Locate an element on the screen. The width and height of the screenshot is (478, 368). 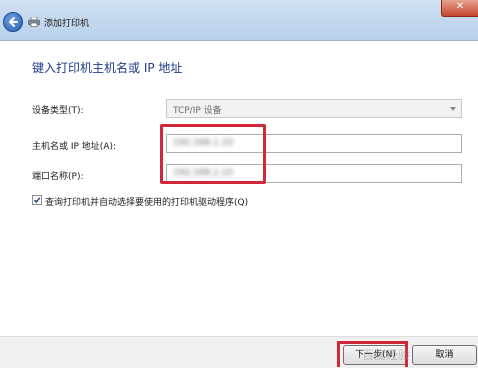
device-type-select: TCP/IP 设备 is located at coordinates (314, 108).